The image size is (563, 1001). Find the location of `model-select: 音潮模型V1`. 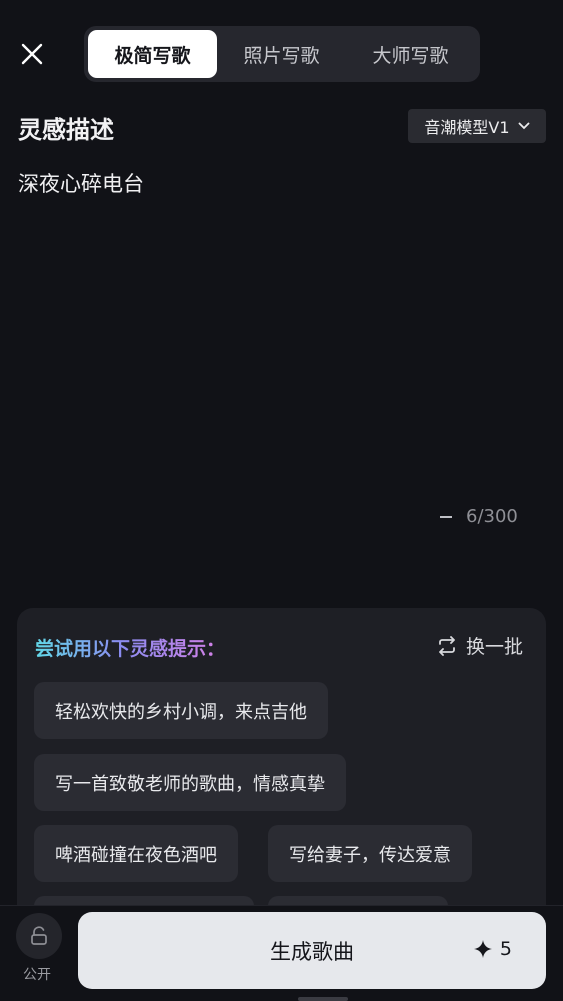

model-select: 音潮模型V1 is located at coordinates (477, 126).